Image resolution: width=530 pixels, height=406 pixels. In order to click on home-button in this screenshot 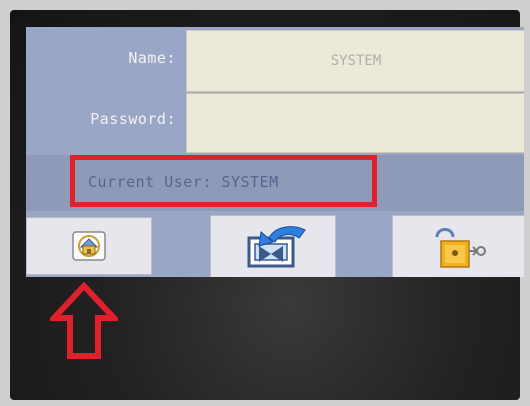, I will do `click(89, 246)`.